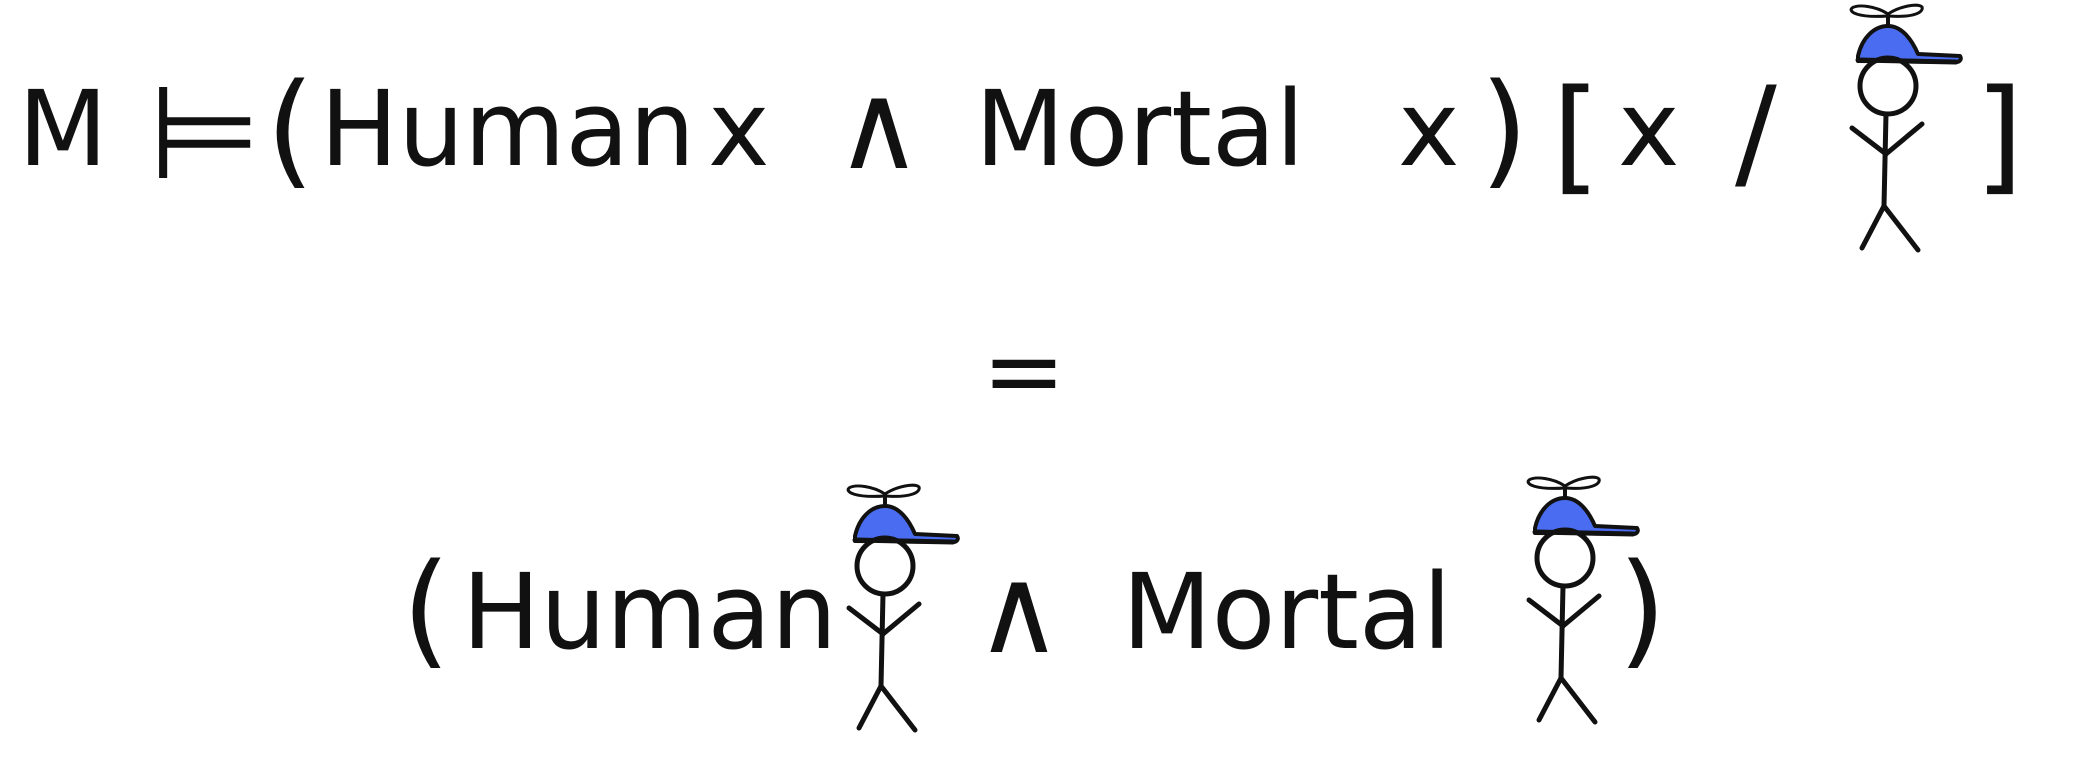 Image resolution: width=2093 pixels, height=767 pixels. I want to click on model-symbol: M, so click(63, 129).